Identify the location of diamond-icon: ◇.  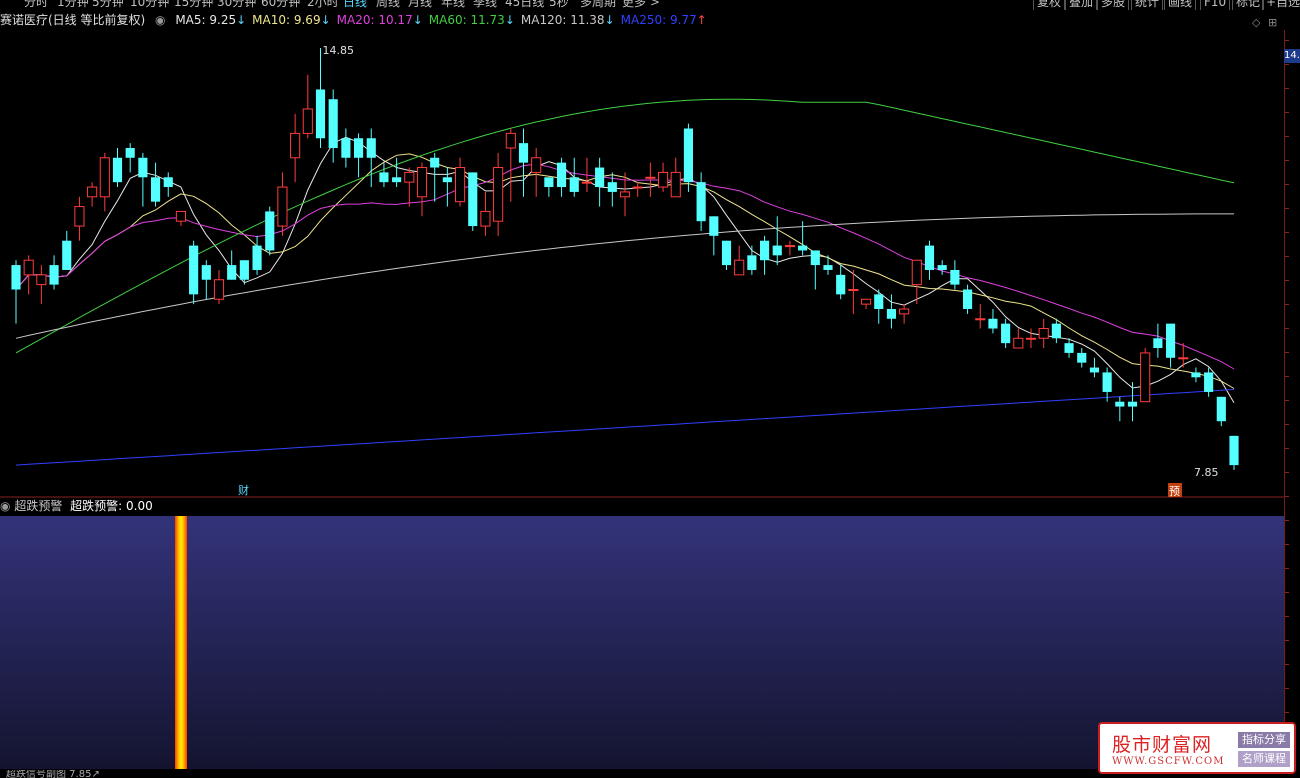
(1256, 22).